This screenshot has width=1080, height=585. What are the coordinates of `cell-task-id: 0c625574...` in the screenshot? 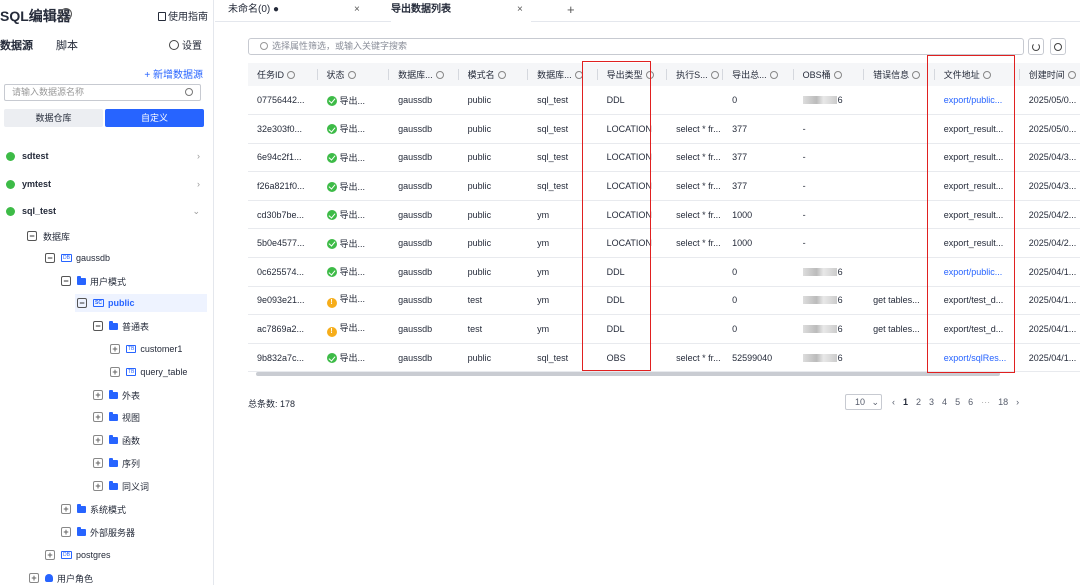 It's located at (283, 272).